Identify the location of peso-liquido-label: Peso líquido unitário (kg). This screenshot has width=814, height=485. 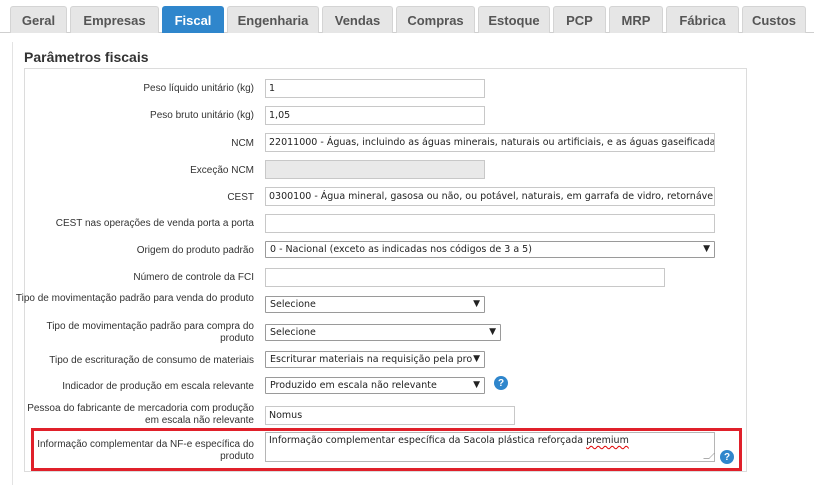
(198, 88).